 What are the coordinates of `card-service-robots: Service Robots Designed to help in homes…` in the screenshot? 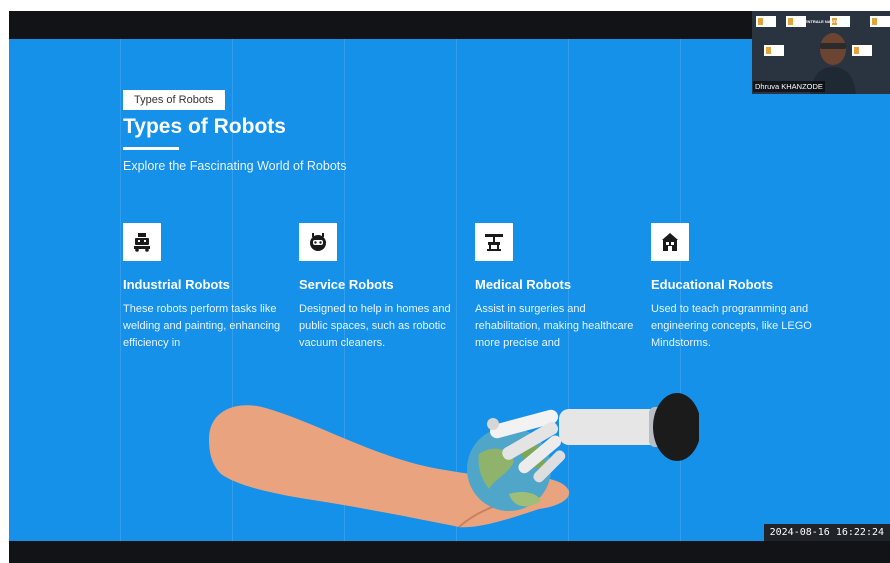 It's located at (381, 287).